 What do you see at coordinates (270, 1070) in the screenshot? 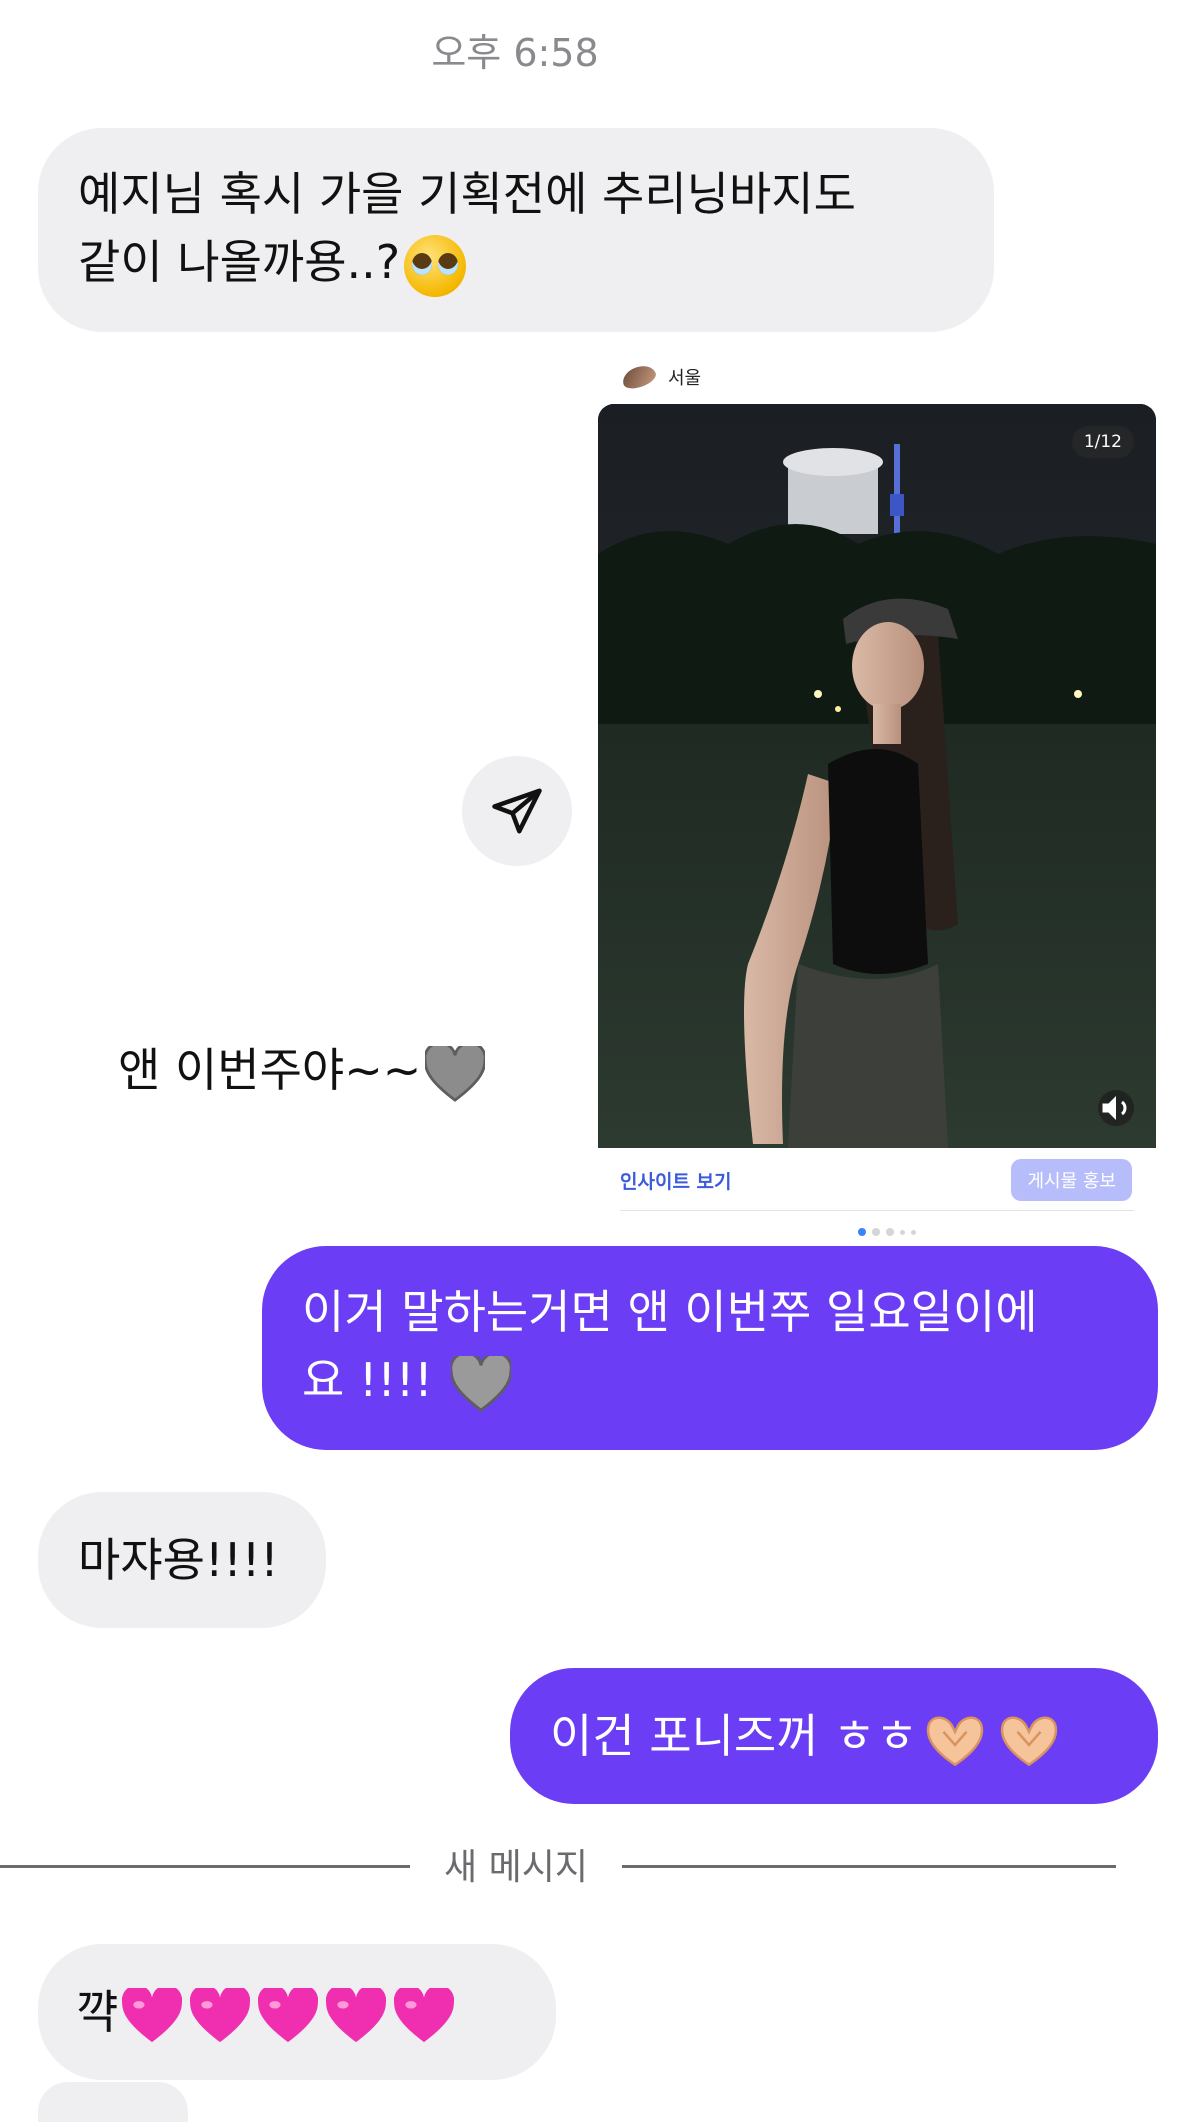
I see `caption-text: 앤 이번주야~~` at bounding box center [270, 1070].